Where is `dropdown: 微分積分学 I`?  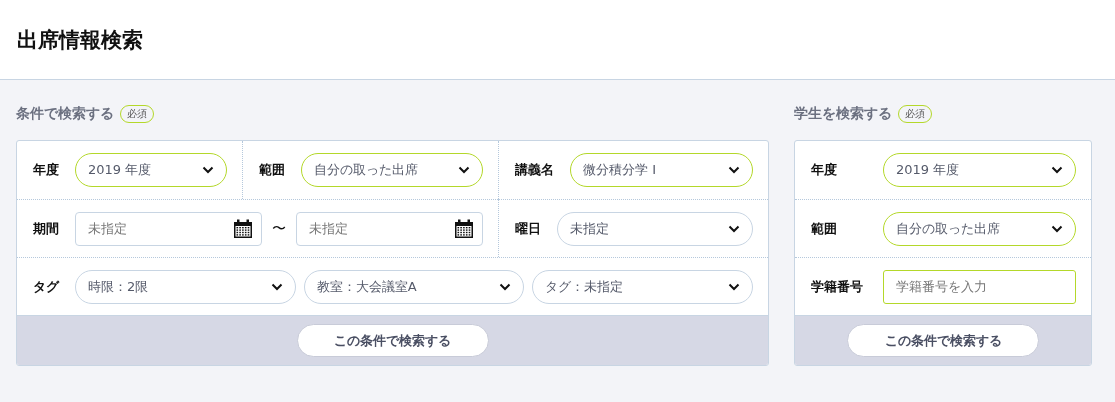
dropdown: 微分積分学 I is located at coordinates (661, 170).